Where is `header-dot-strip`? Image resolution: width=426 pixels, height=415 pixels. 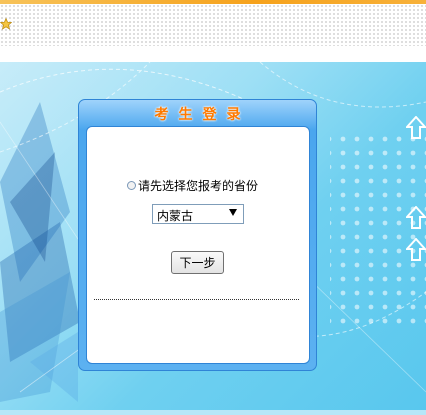 header-dot-strip is located at coordinates (213, 25).